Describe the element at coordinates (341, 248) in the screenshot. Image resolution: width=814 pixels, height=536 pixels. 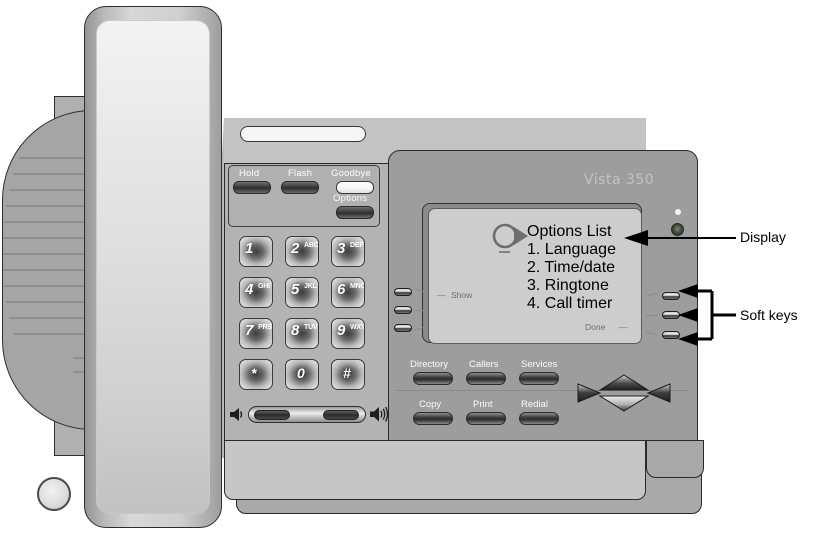
I see `keypad-key-3-digit: 3` at that location.